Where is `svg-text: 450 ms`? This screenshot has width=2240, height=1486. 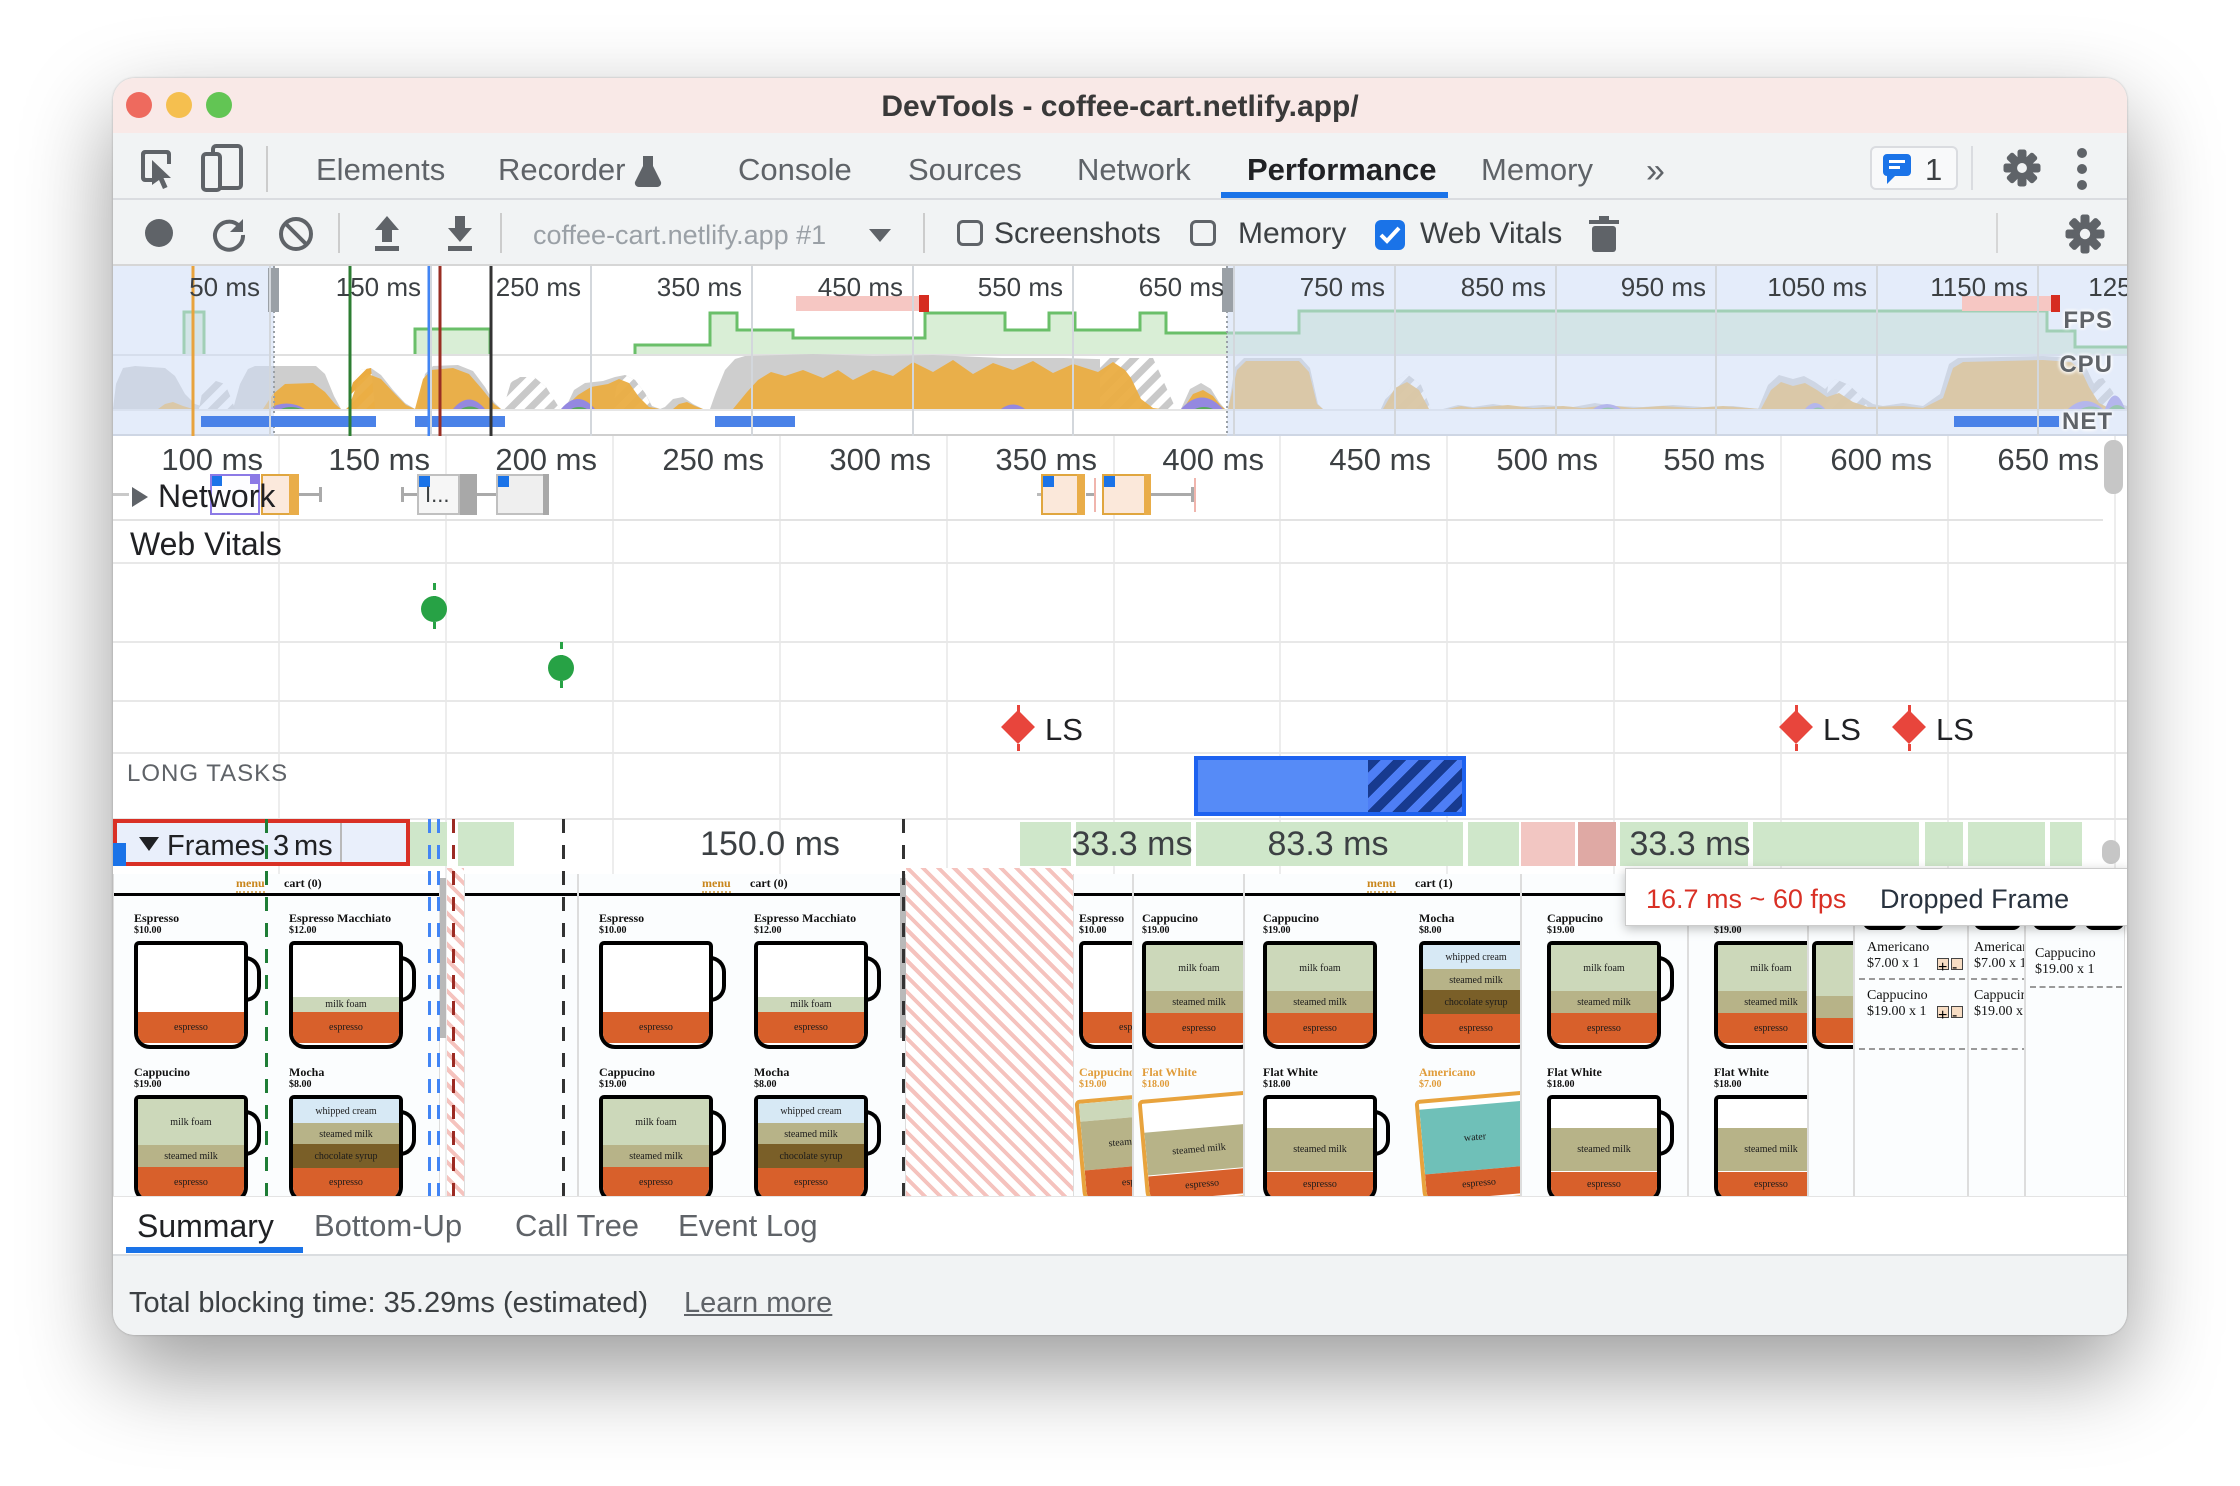
svg-text: 450 ms is located at coordinates (860, 287).